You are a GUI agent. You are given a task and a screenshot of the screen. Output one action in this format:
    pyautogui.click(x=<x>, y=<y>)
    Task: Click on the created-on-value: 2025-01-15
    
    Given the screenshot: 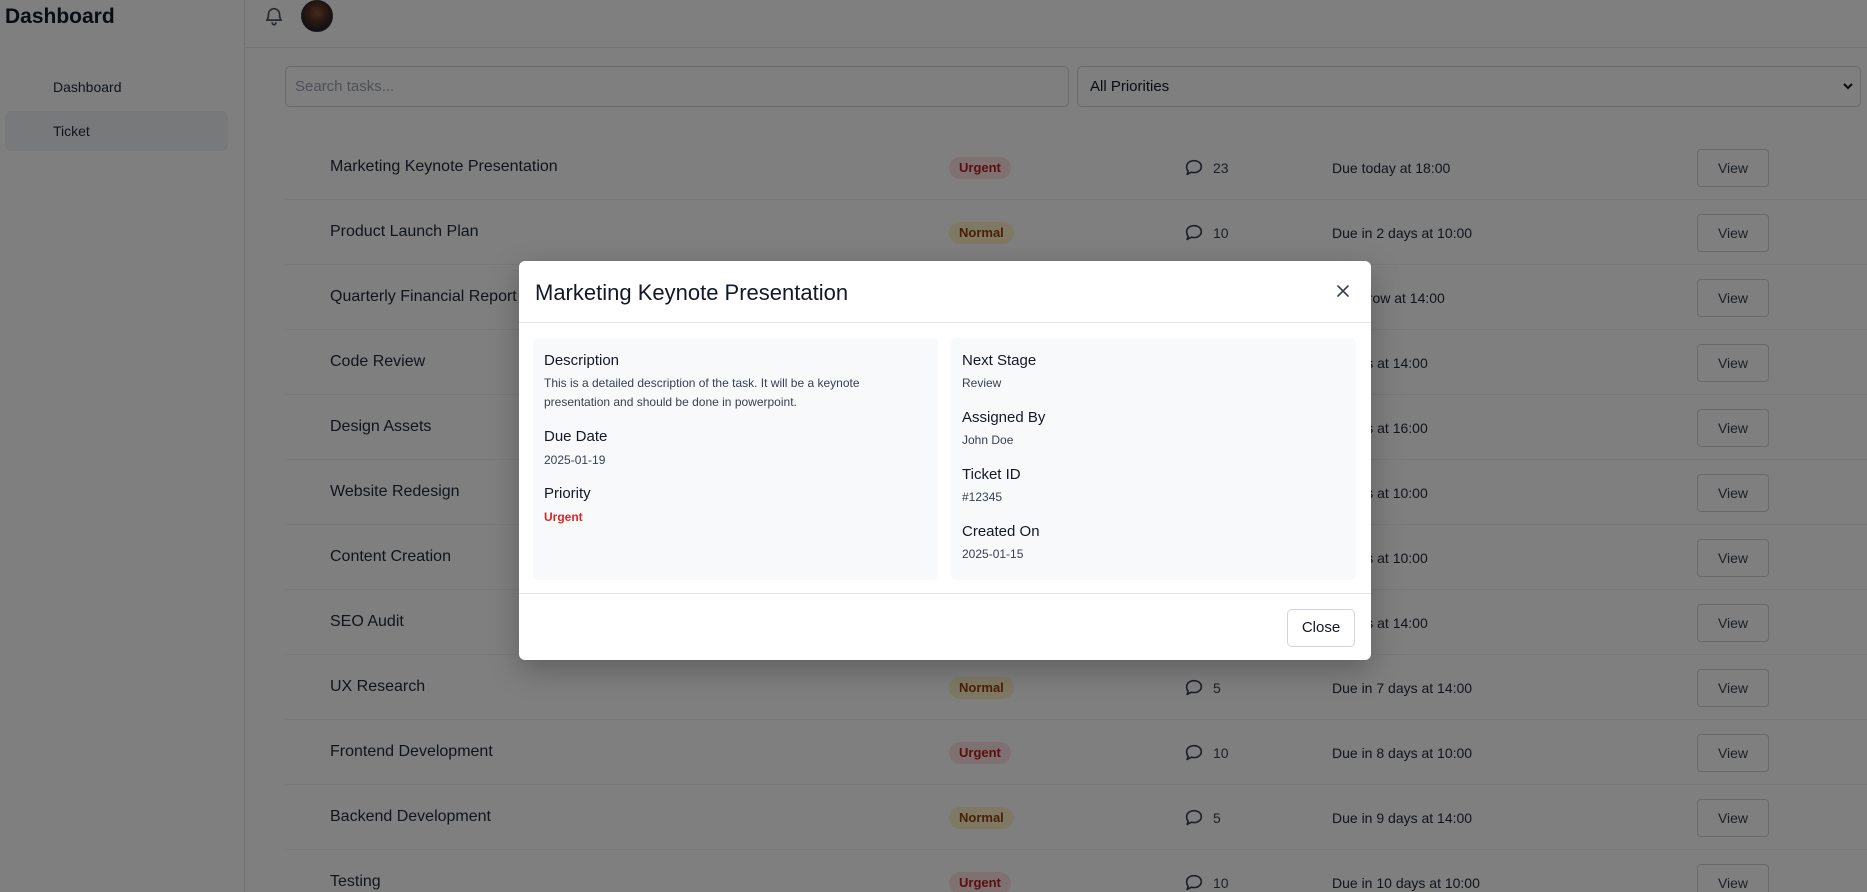 What is the action you would take?
    pyautogui.click(x=993, y=554)
    